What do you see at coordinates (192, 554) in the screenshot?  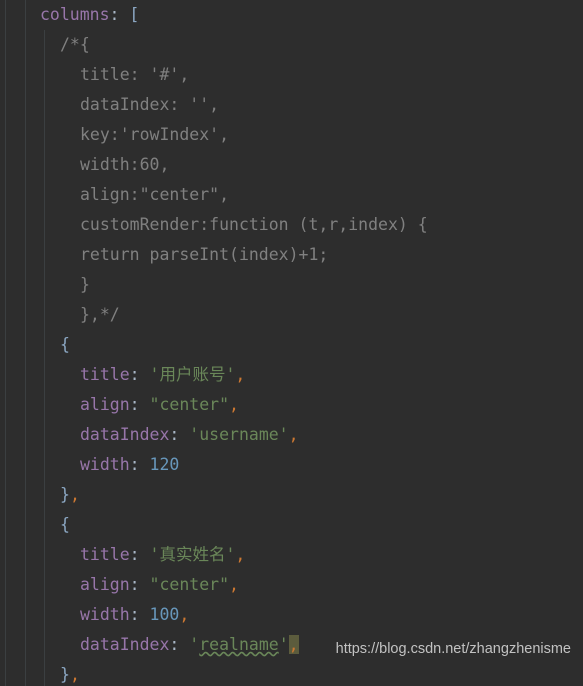 I see `code-token: '真实姓名'` at bounding box center [192, 554].